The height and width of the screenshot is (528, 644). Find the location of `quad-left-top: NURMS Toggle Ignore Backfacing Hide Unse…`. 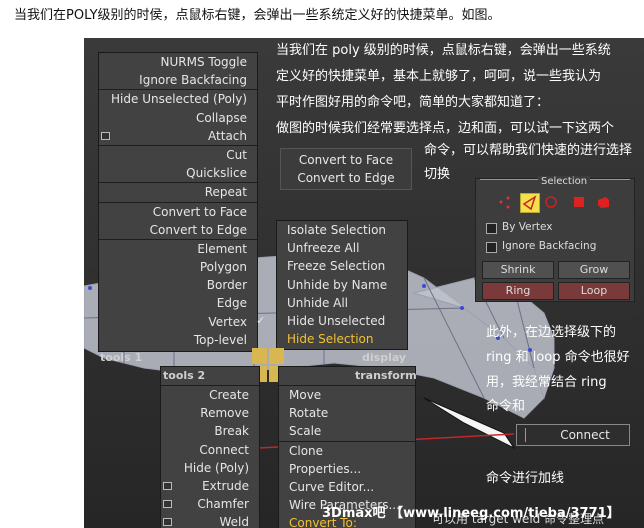

quad-left-top: NURMS Toggle Ignore Backfacing Hide Unse… is located at coordinates (178, 202).